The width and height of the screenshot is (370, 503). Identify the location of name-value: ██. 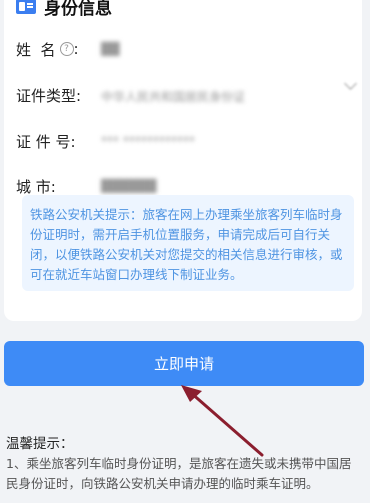
(110, 49).